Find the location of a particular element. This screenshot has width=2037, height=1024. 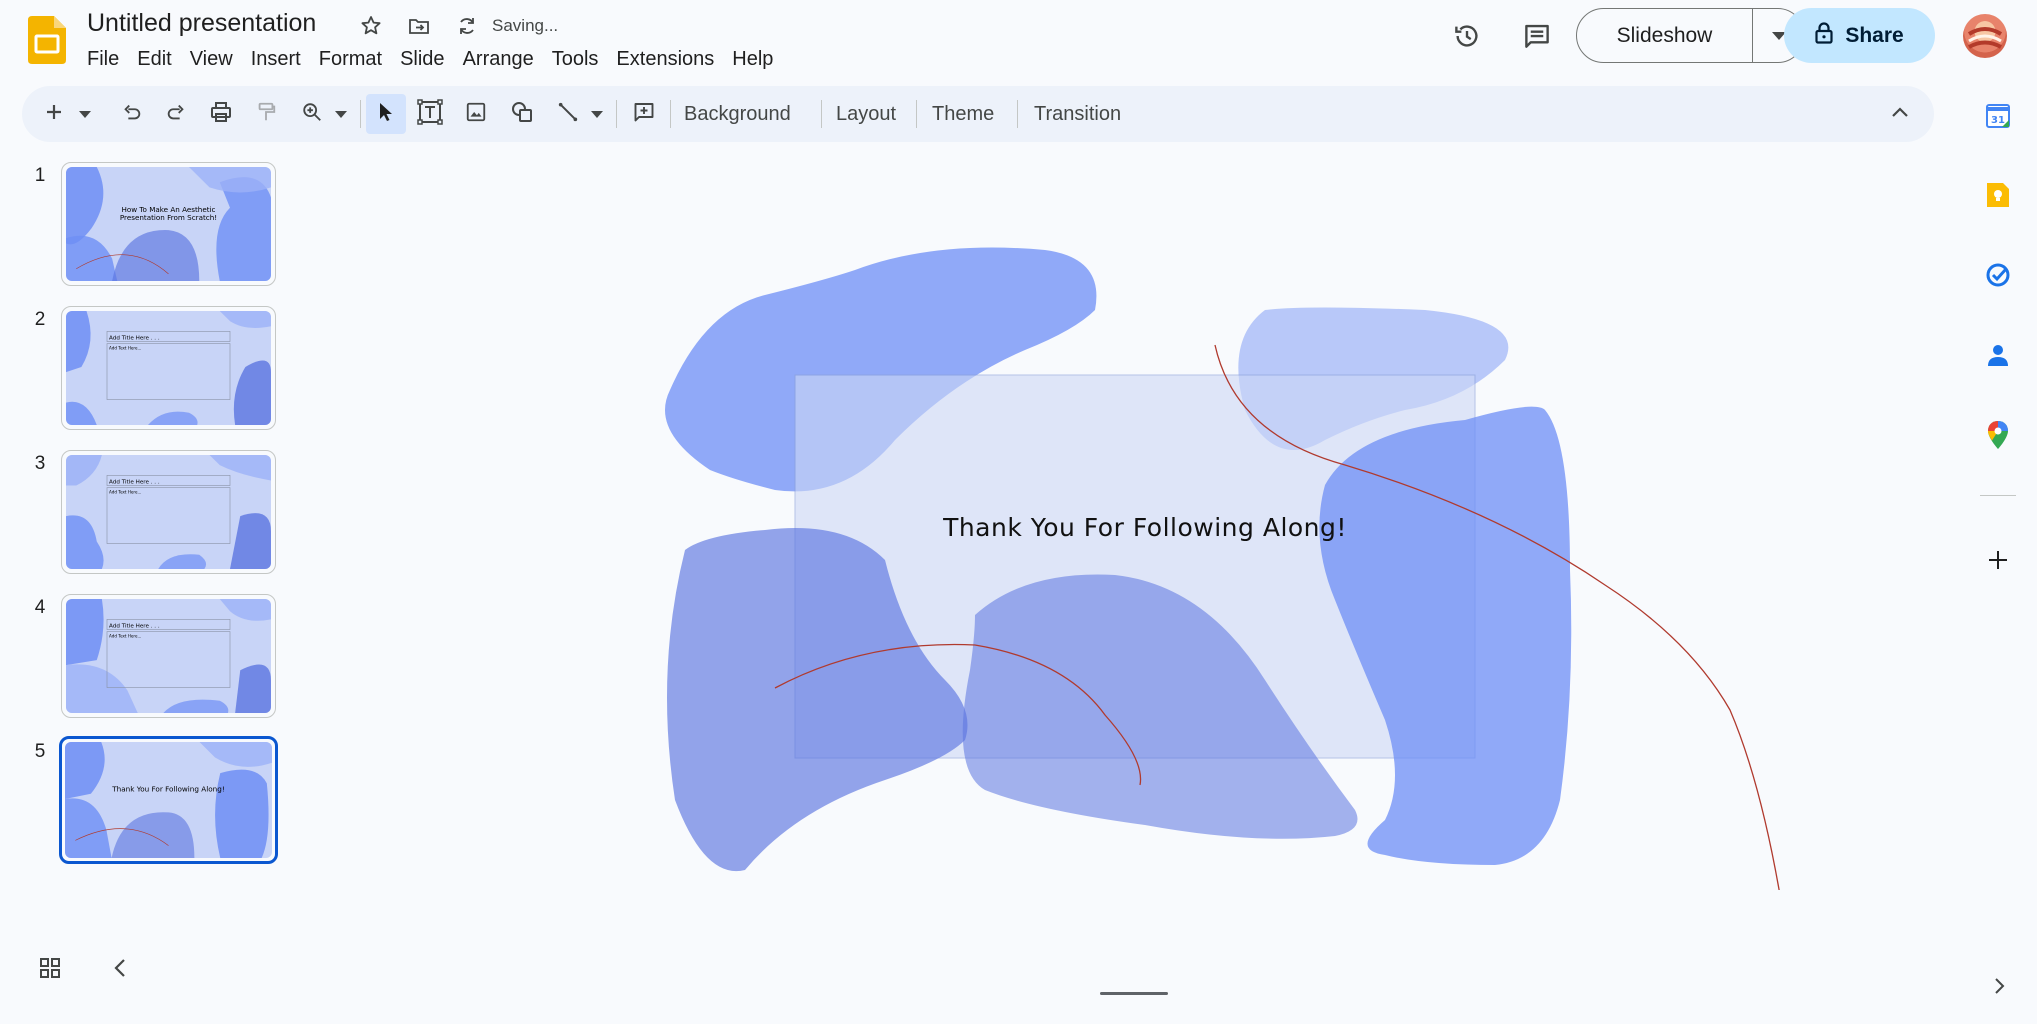

contacts-icon is located at coordinates (1998, 355).